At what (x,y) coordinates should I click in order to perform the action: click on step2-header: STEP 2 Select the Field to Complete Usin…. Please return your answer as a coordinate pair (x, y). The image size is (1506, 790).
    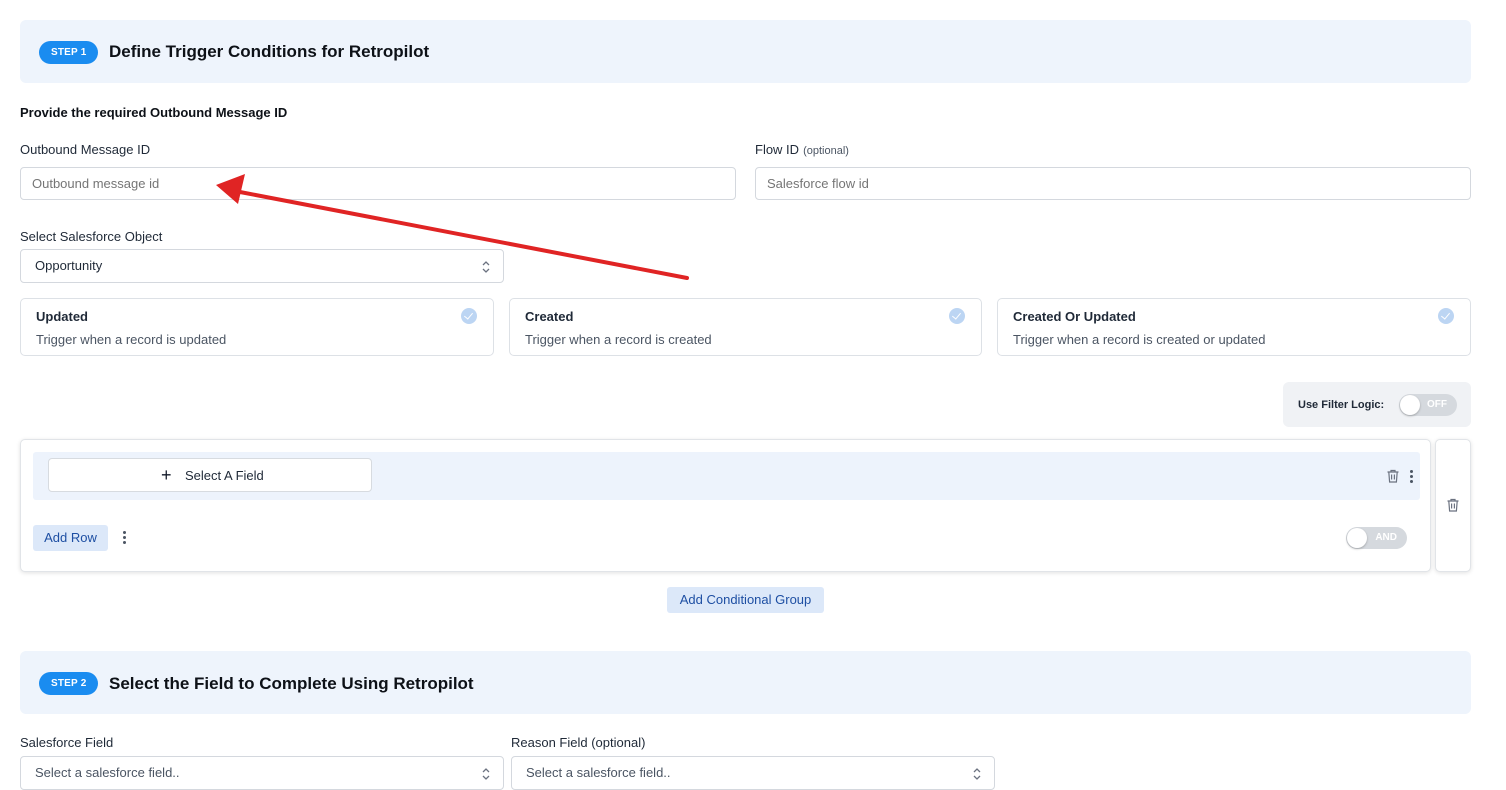
    Looking at the image, I should click on (745, 682).